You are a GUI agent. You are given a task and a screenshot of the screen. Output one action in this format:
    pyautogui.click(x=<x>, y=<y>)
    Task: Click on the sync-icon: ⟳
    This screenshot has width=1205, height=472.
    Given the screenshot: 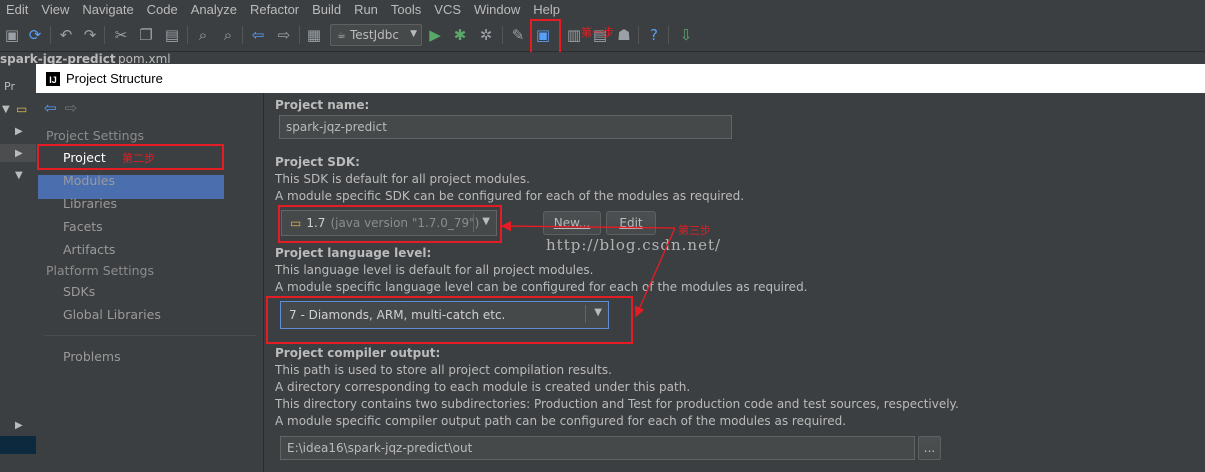 What is the action you would take?
    pyautogui.click(x=35, y=35)
    